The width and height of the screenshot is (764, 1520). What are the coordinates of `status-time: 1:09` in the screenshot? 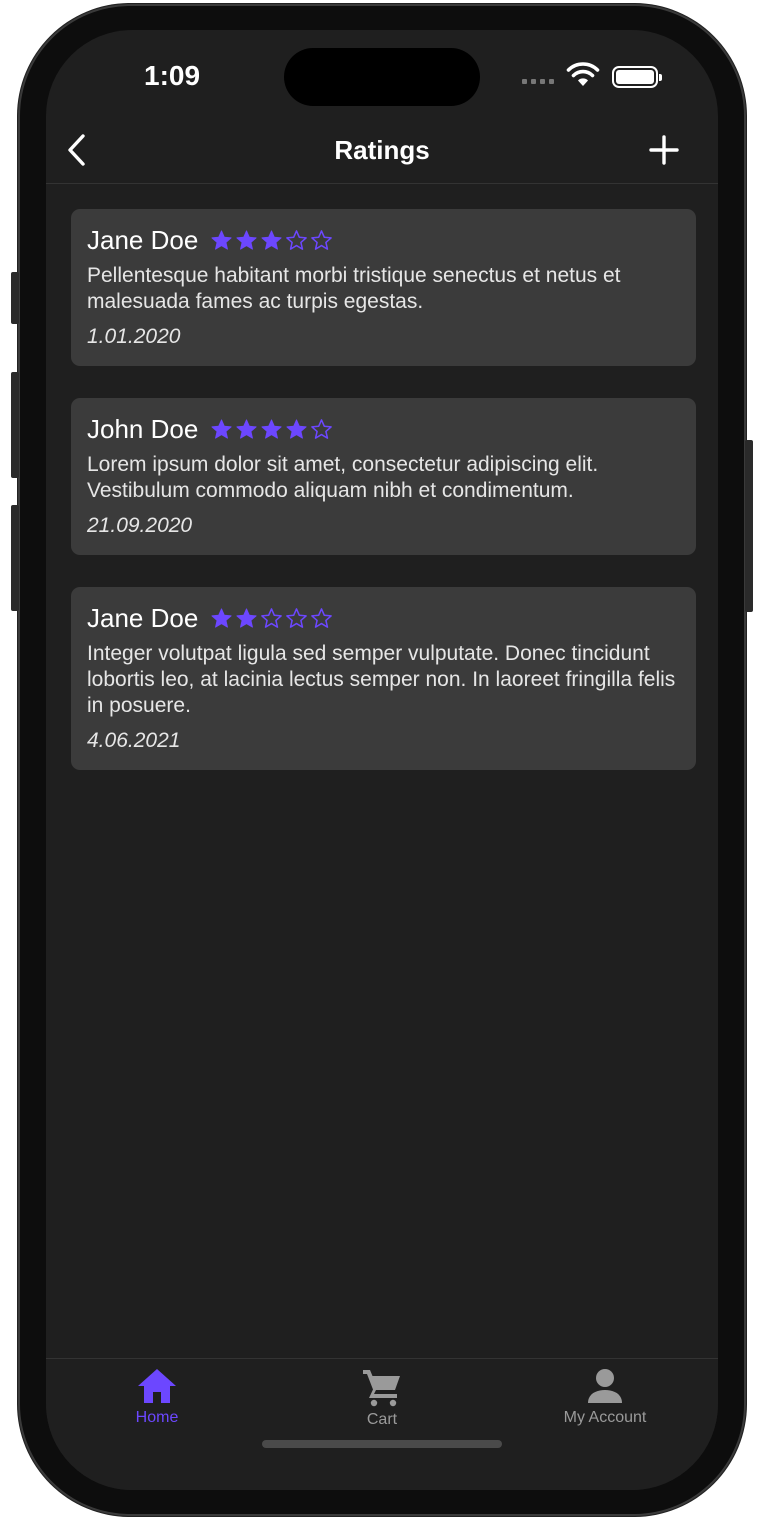 It's located at (172, 75).